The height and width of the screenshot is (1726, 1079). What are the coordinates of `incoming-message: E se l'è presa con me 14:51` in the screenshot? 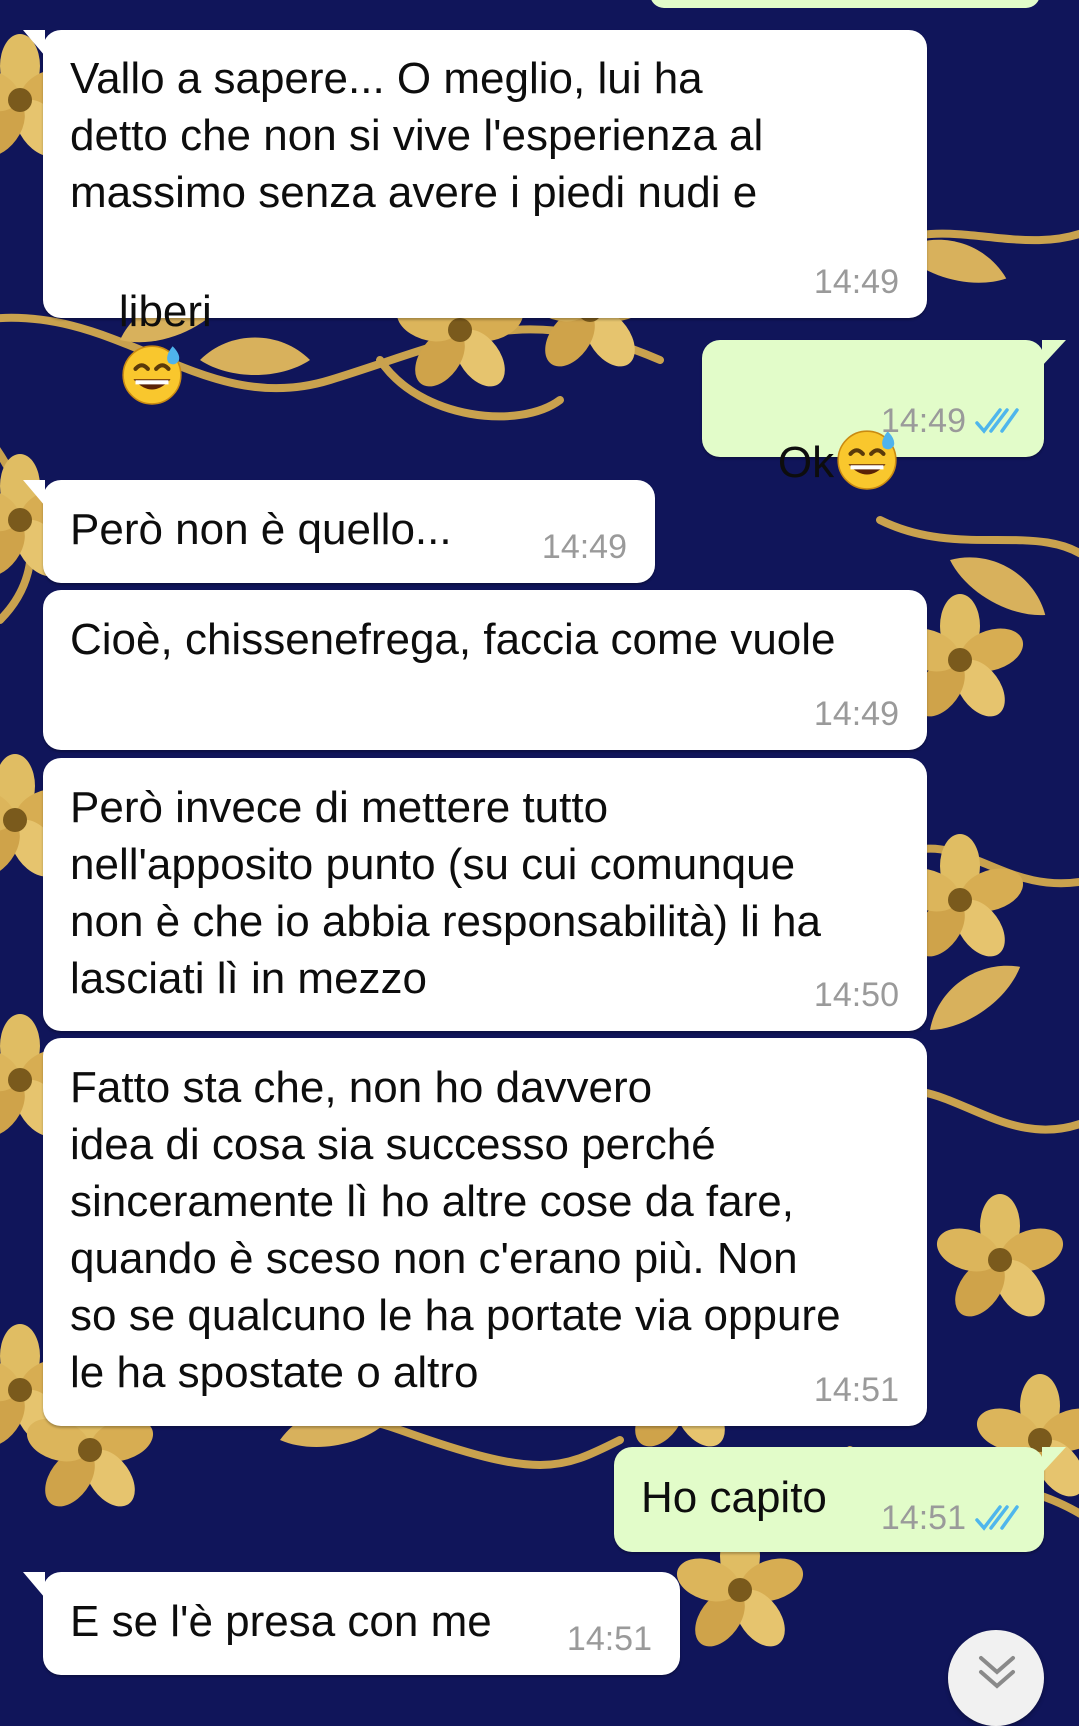 It's located at (351, 1623).